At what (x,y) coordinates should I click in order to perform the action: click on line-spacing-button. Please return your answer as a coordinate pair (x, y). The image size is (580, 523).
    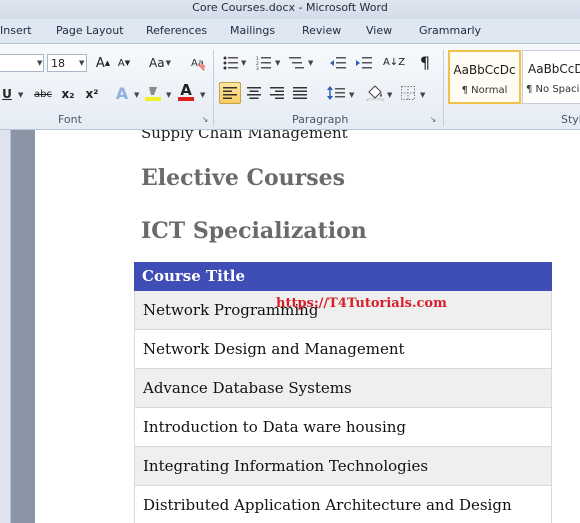
    Looking at the image, I should click on (336, 93).